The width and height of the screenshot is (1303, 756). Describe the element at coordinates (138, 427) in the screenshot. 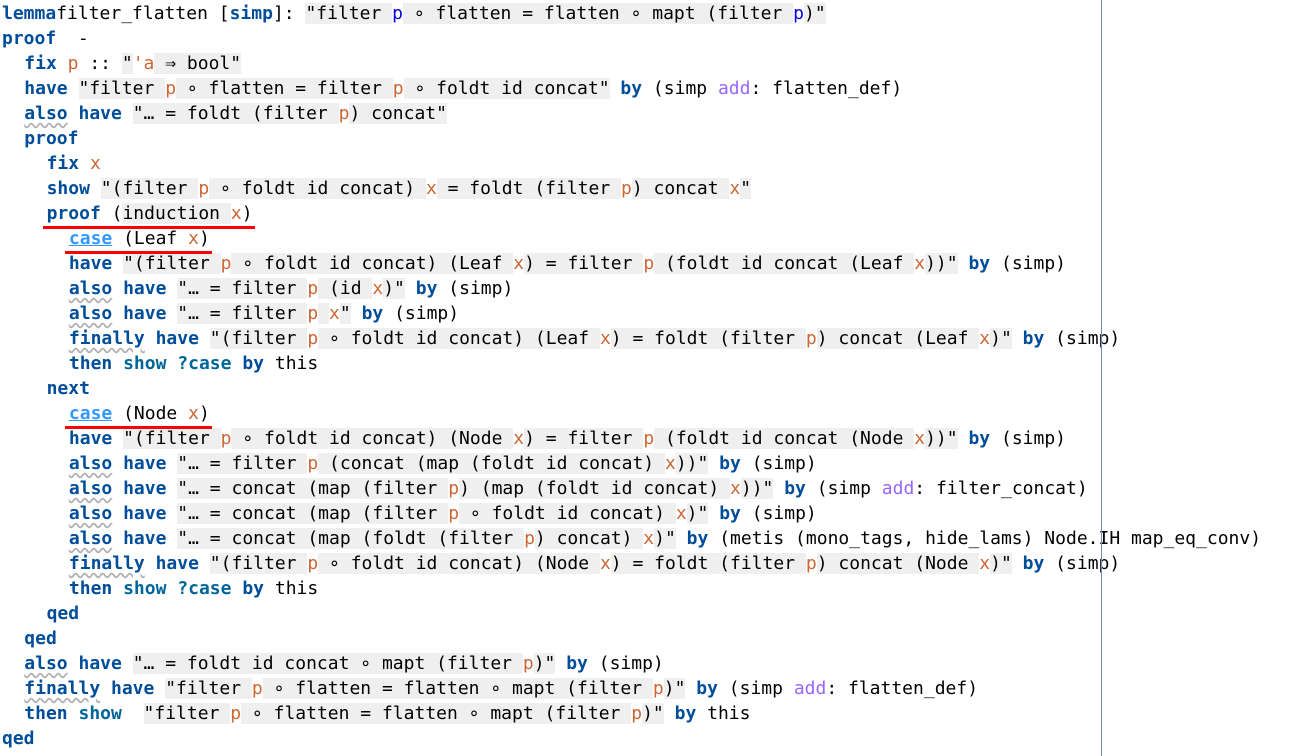

I see `red-underline-case-node` at that location.